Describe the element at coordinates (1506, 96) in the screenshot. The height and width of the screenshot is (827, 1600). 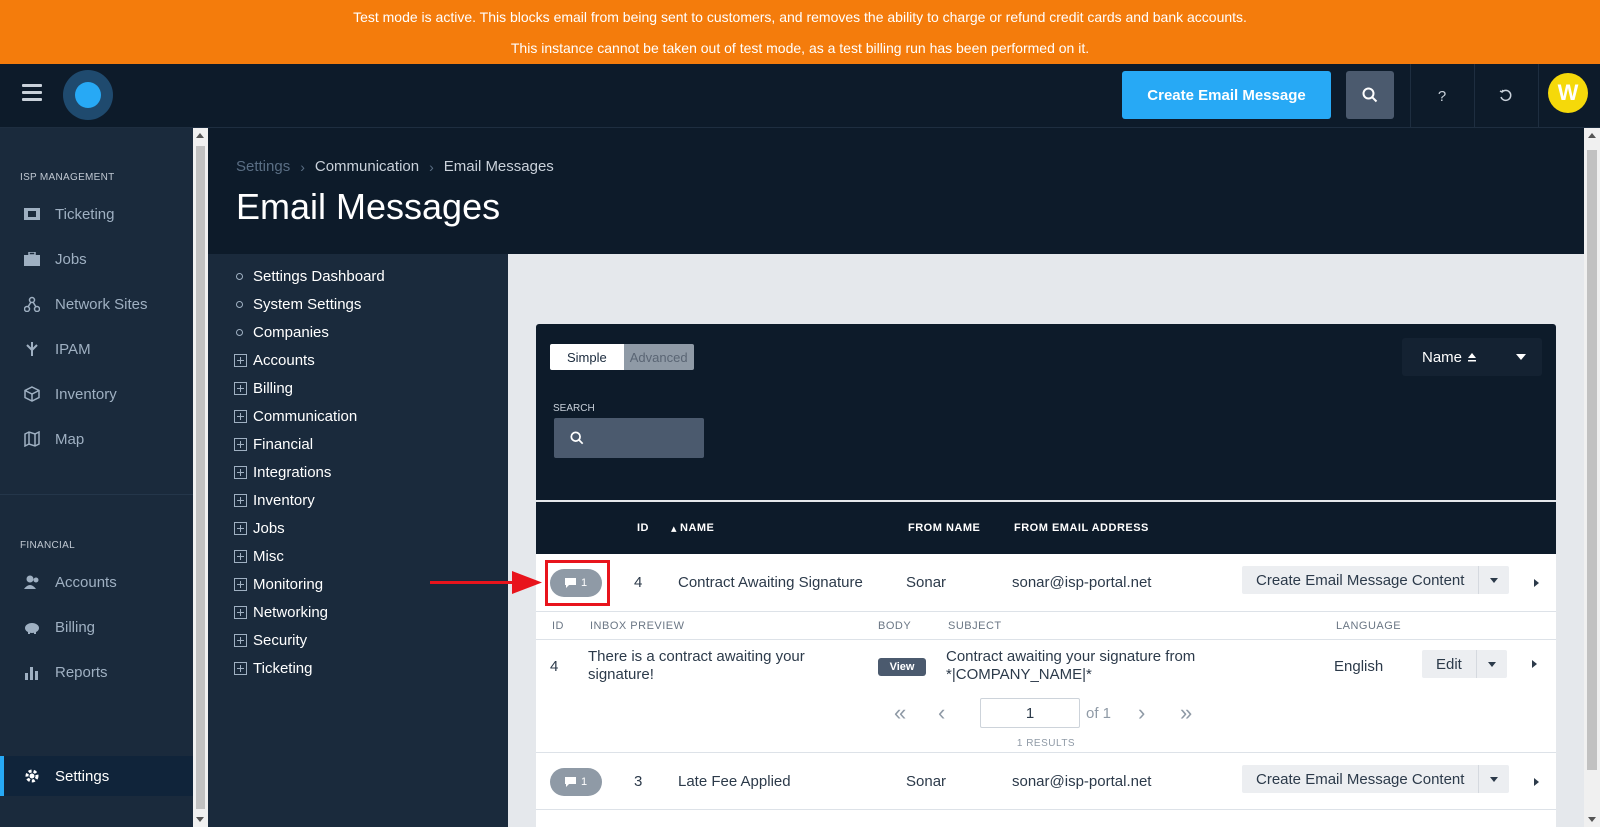
I see `history-button` at that location.